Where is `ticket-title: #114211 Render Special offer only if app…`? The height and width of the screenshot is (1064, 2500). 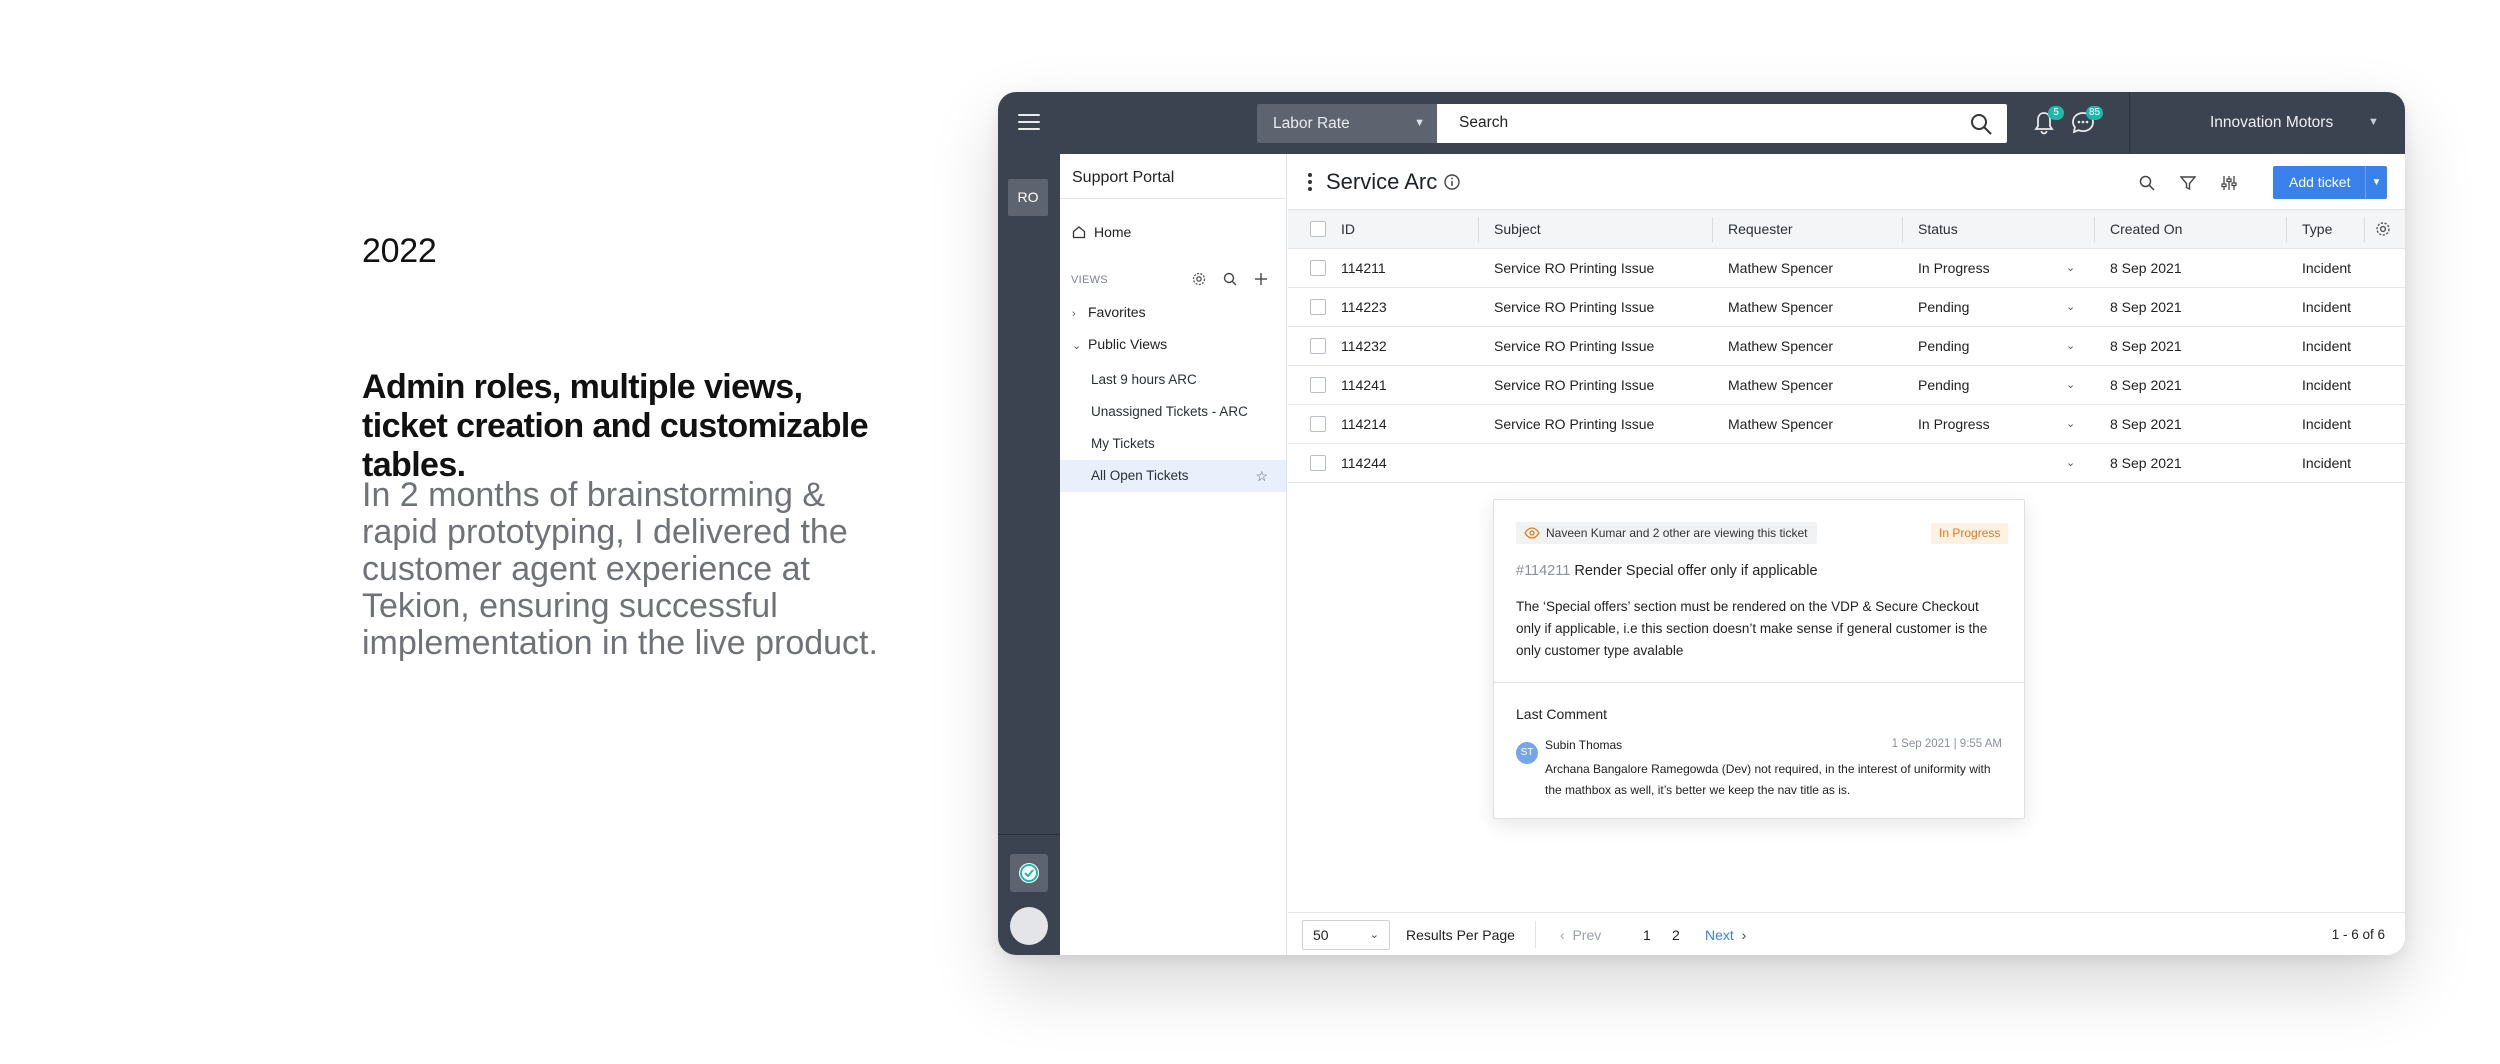
ticket-title: #114211 Render Special offer only if app… is located at coordinates (1667, 571).